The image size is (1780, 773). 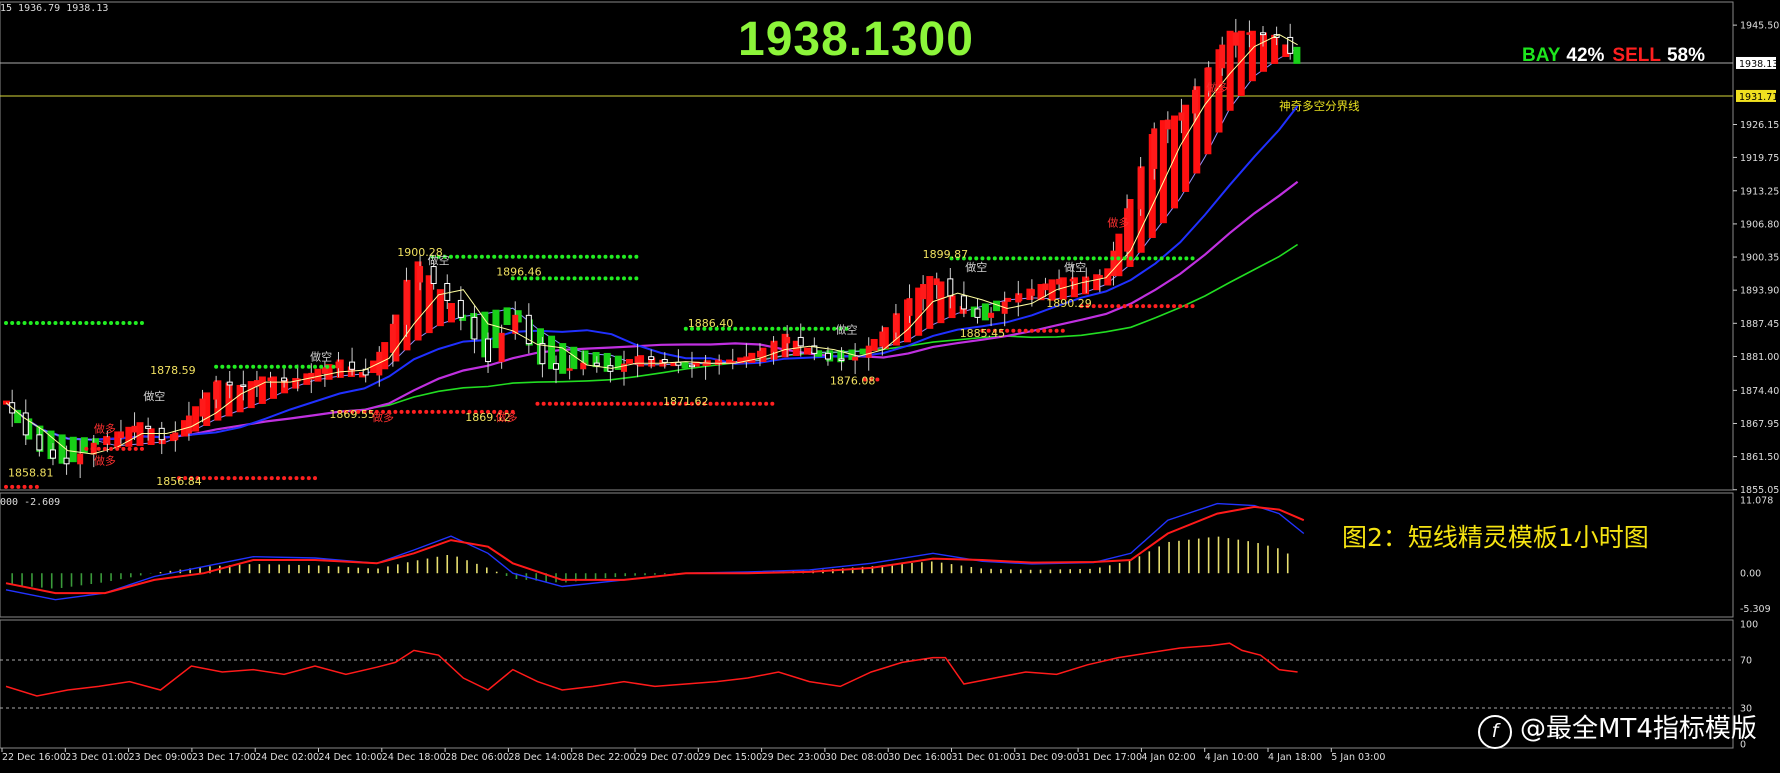 I want to click on weibo-logo-icon: f, so click(x=1495, y=732).